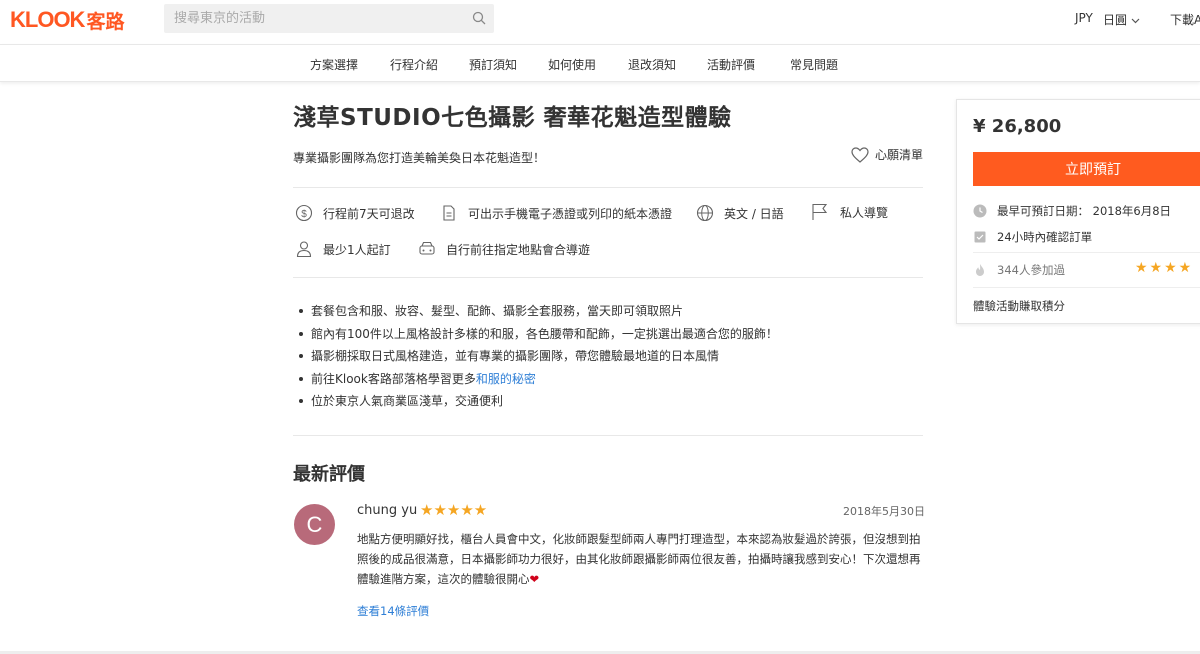 Image resolution: width=1200 pixels, height=654 pixels. What do you see at coordinates (393, 611) in the screenshot?
I see `view-all-reviews-link: 查看14條評價` at bounding box center [393, 611].